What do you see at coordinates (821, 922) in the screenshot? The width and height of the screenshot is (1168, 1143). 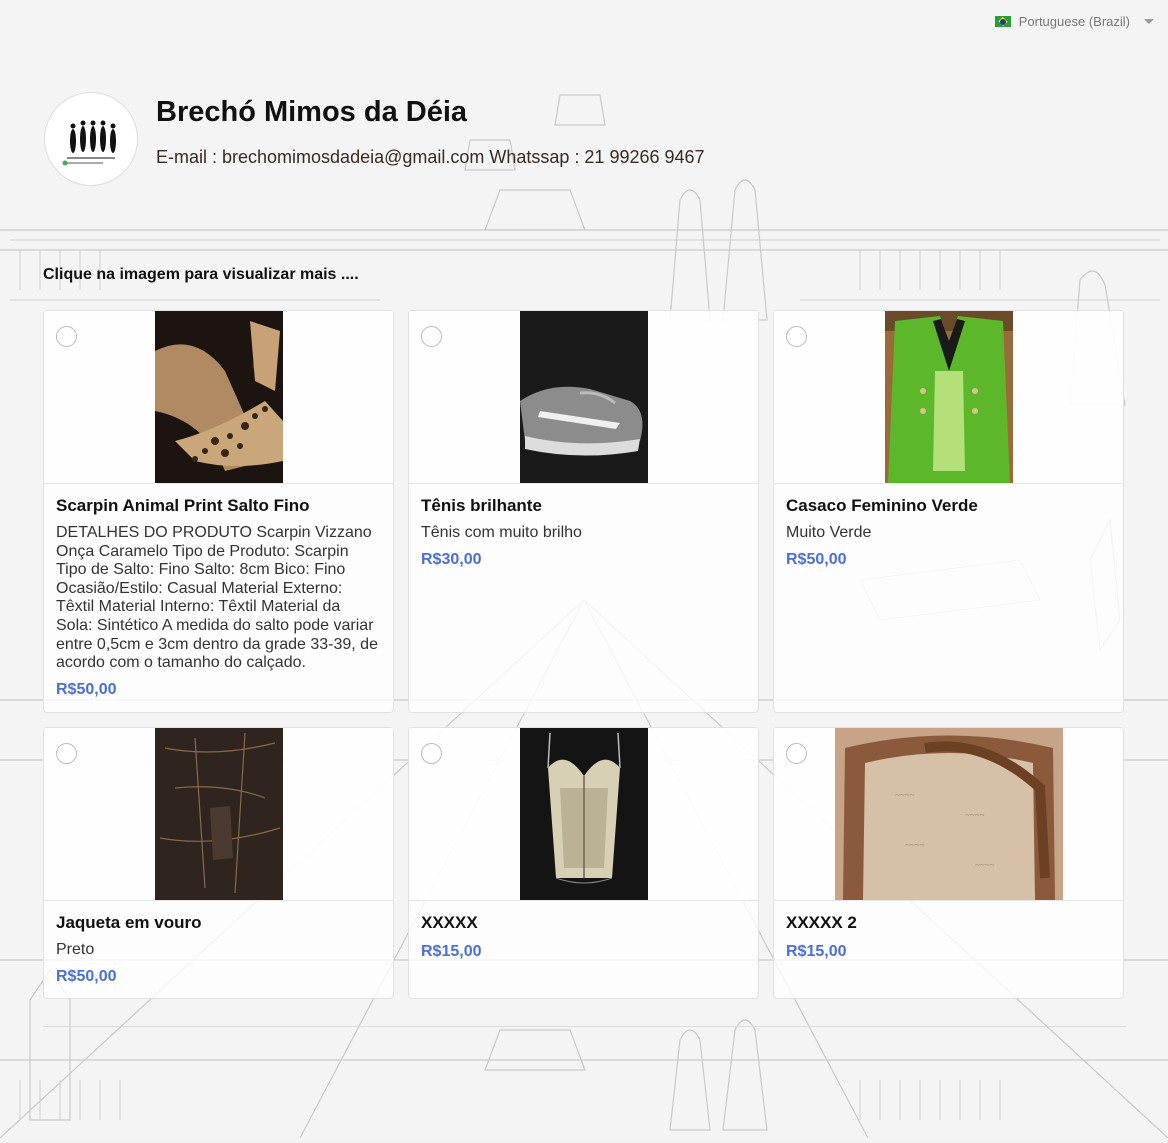 I see `product-name: XXXXX 2` at bounding box center [821, 922].